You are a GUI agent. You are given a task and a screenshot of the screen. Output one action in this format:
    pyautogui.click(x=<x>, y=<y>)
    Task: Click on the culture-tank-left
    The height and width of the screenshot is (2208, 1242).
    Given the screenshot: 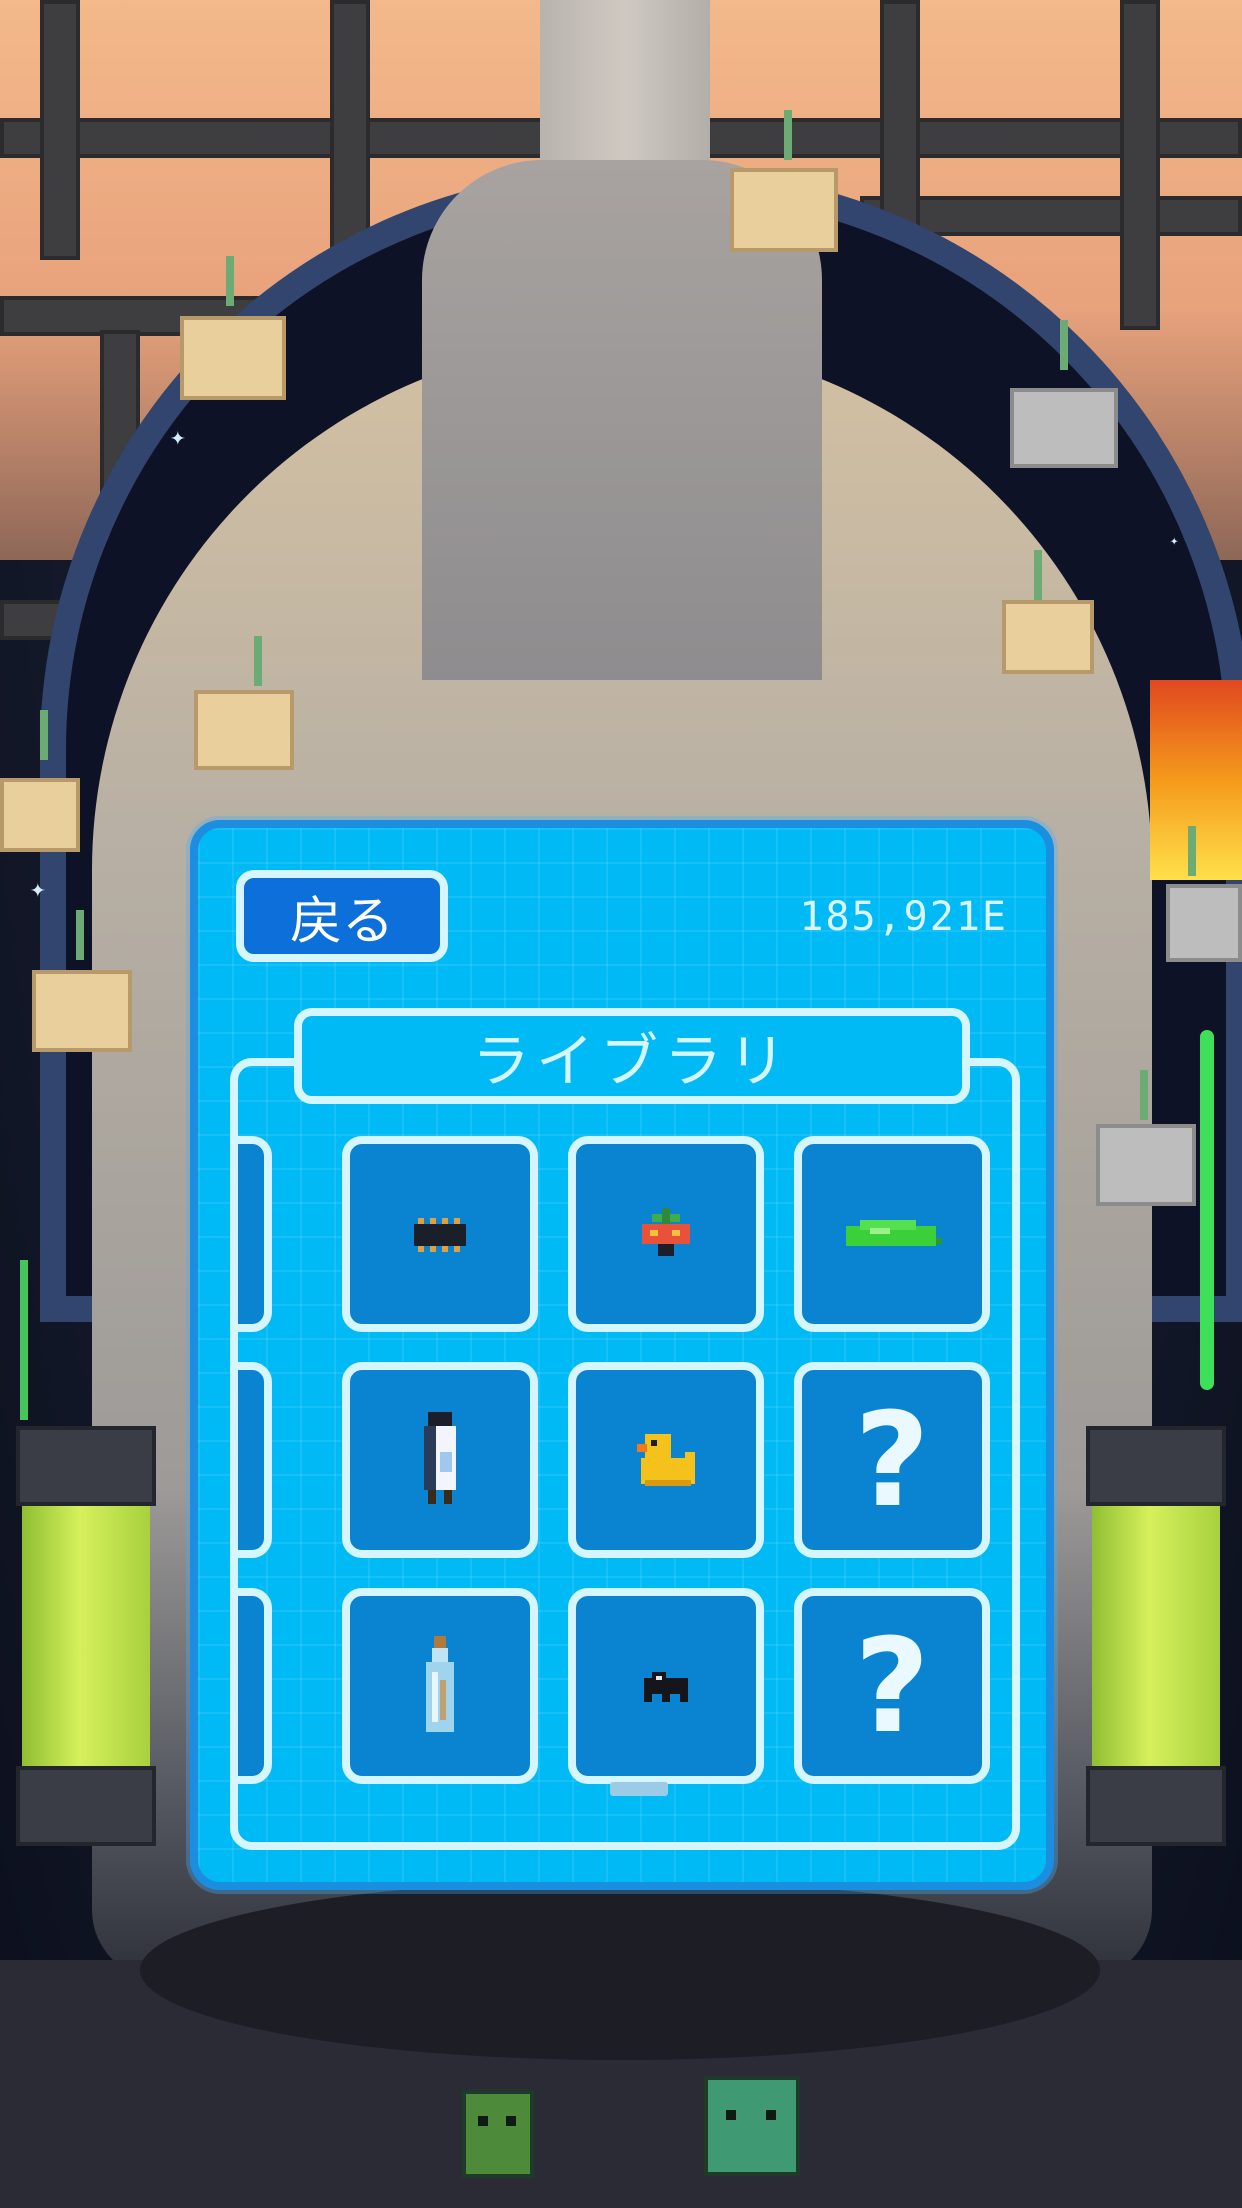 What is the action you would take?
    pyautogui.click(x=86, y=1636)
    